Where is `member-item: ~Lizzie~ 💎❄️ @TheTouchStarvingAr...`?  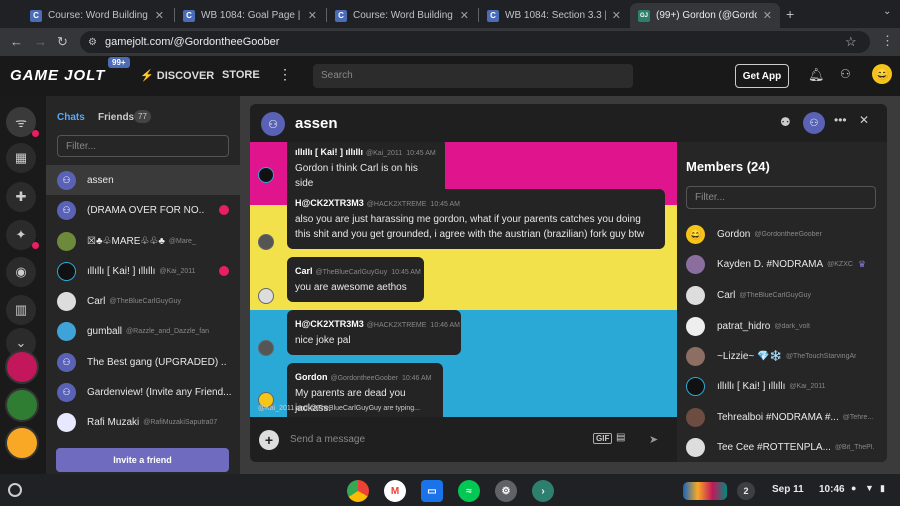
member-item: ~Lizzie~ 💎❄️ @TheTouchStarvingAr... is located at coordinates (783, 356).